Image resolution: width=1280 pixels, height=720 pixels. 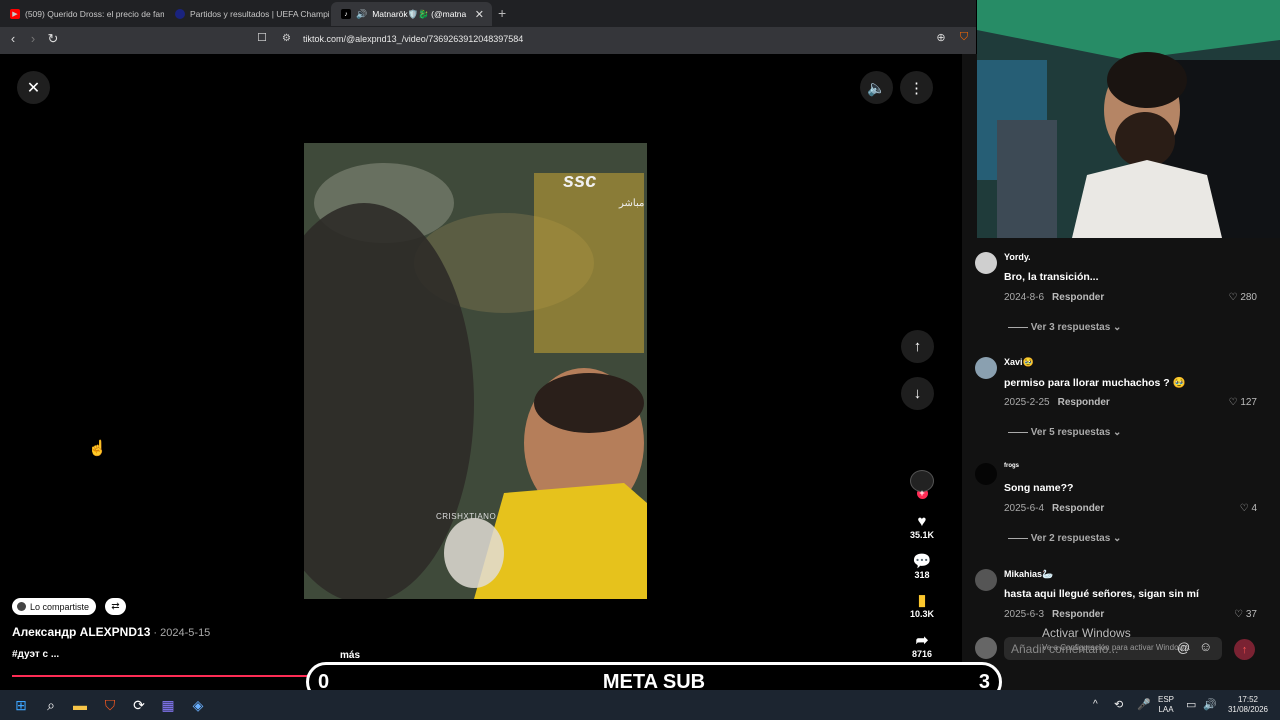 What do you see at coordinates (21, 705) in the screenshot?
I see `windows-start-icon: ⊞` at bounding box center [21, 705].